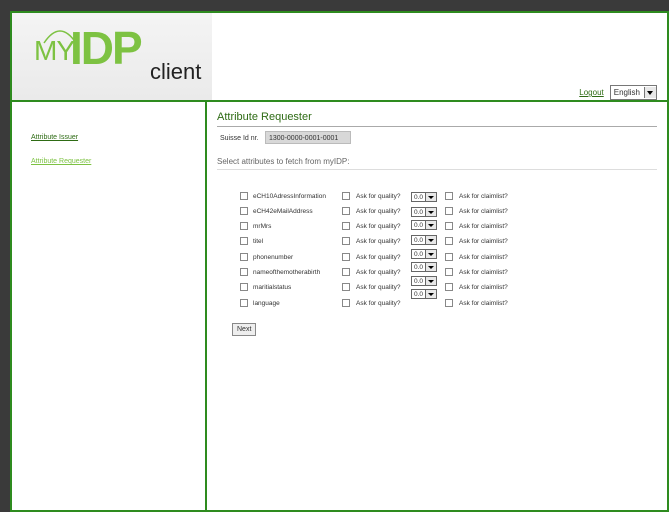 The width and height of the screenshot is (669, 512). I want to click on attribute-name: language, so click(266, 303).